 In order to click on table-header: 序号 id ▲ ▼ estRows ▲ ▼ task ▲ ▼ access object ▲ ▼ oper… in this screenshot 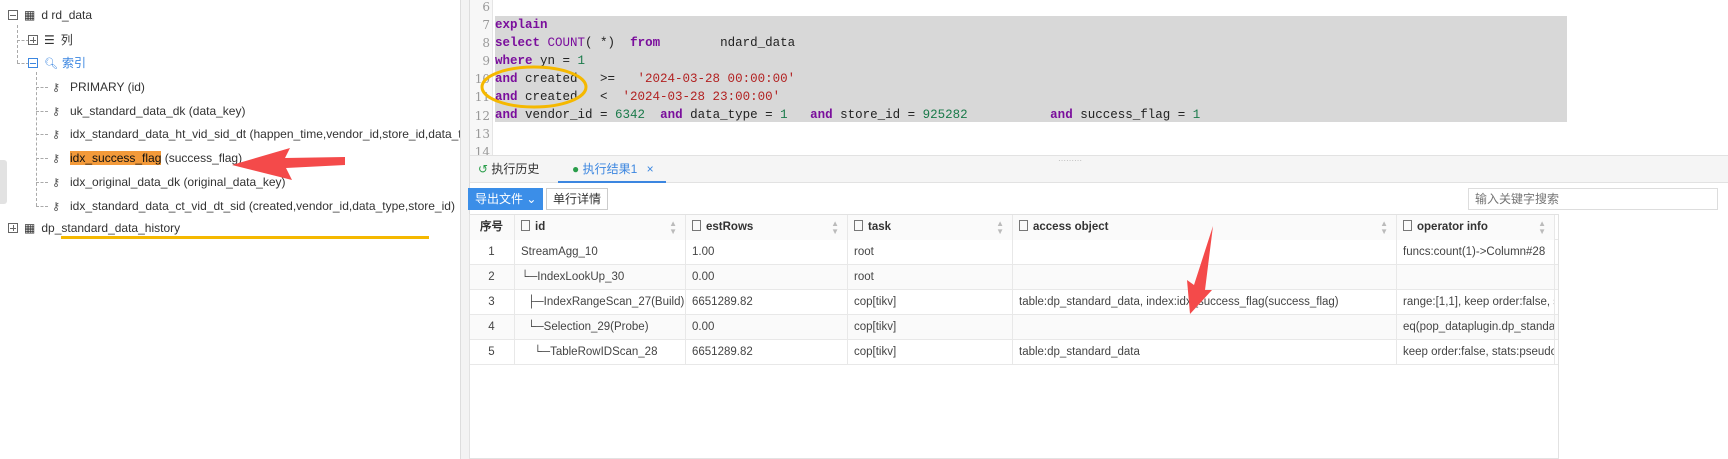, I will do `click(1014, 227)`.